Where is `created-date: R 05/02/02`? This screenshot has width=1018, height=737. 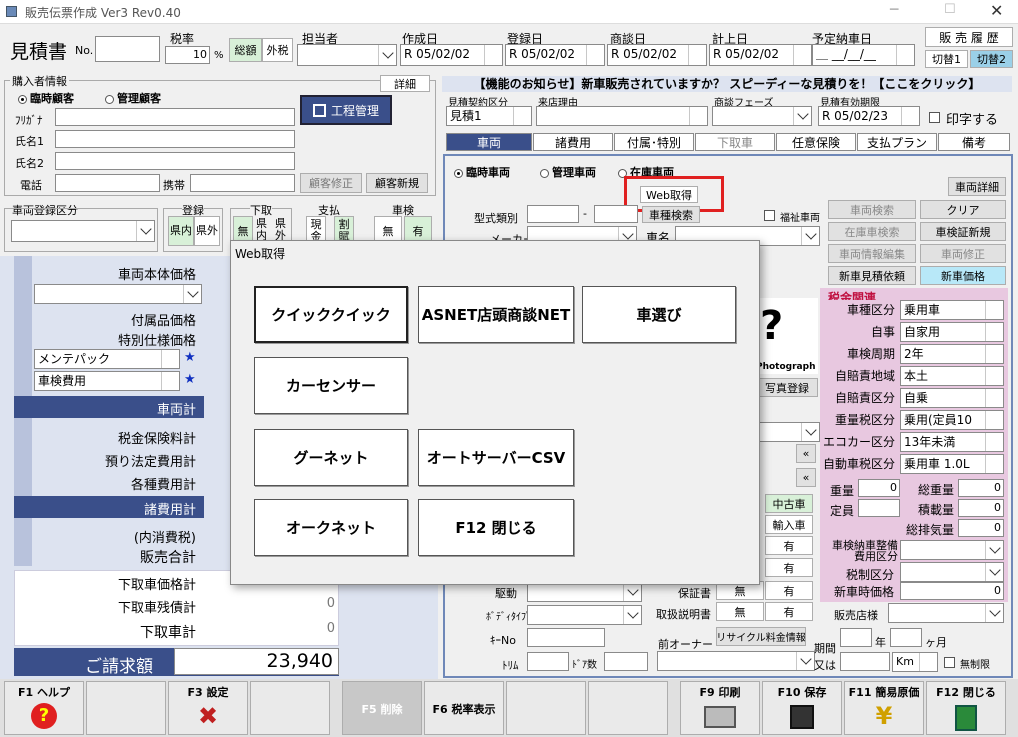 created-date: R 05/02/02 is located at coordinates (451, 55).